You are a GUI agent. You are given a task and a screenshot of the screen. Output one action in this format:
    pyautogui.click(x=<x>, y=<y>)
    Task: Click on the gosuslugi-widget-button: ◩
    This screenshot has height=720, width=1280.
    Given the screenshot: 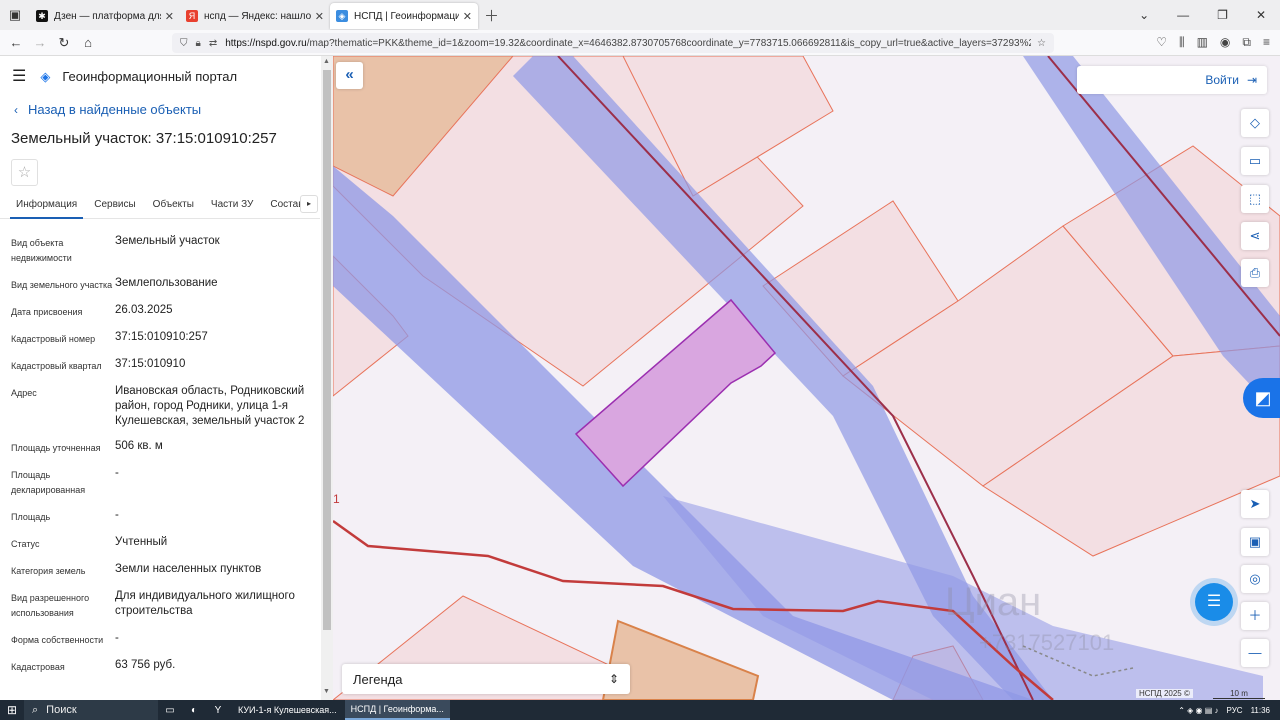 What is the action you would take?
    pyautogui.click(x=1261, y=398)
    